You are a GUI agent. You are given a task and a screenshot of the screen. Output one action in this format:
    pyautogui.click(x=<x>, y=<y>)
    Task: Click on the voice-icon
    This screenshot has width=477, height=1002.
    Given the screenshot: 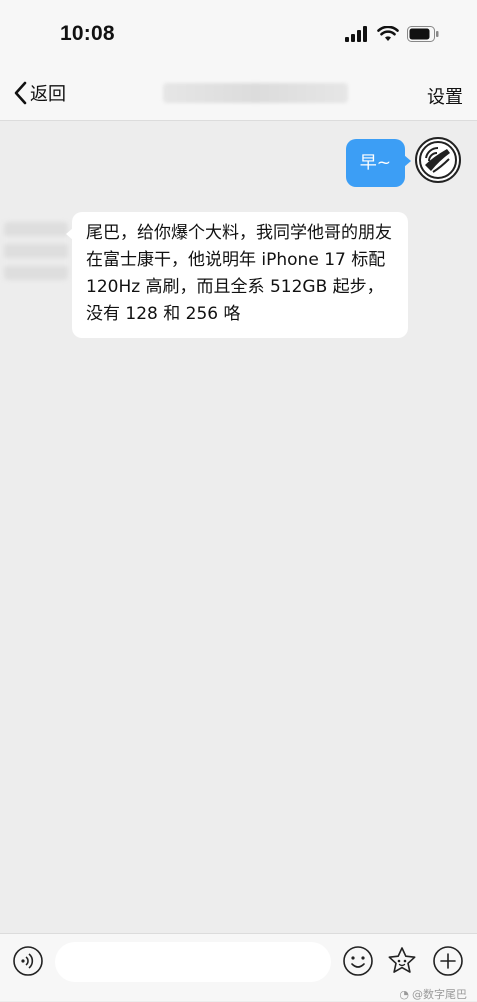 What is the action you would take?
    pyautogui.click(x=28, y=961)
    